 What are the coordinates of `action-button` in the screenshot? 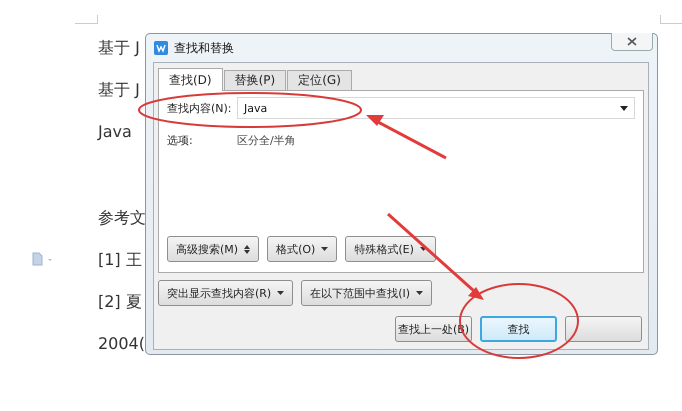 It's located at (603, 329).